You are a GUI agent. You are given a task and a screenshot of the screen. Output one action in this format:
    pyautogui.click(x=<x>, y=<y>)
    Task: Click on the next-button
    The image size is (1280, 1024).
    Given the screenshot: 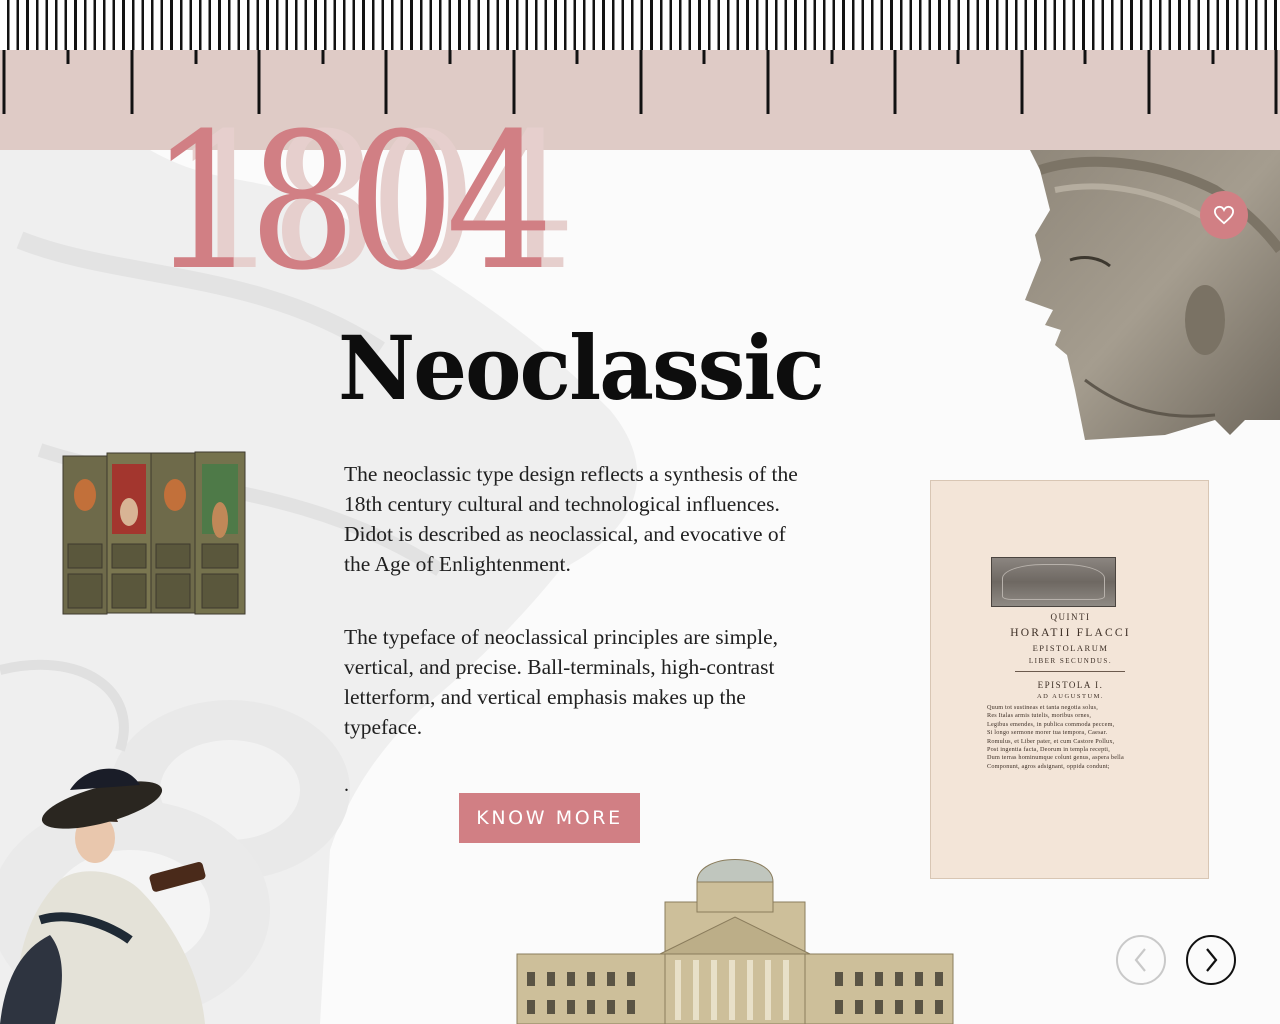 What is the action you would take?
    pyautogui.click(x=1211, y=960)
    